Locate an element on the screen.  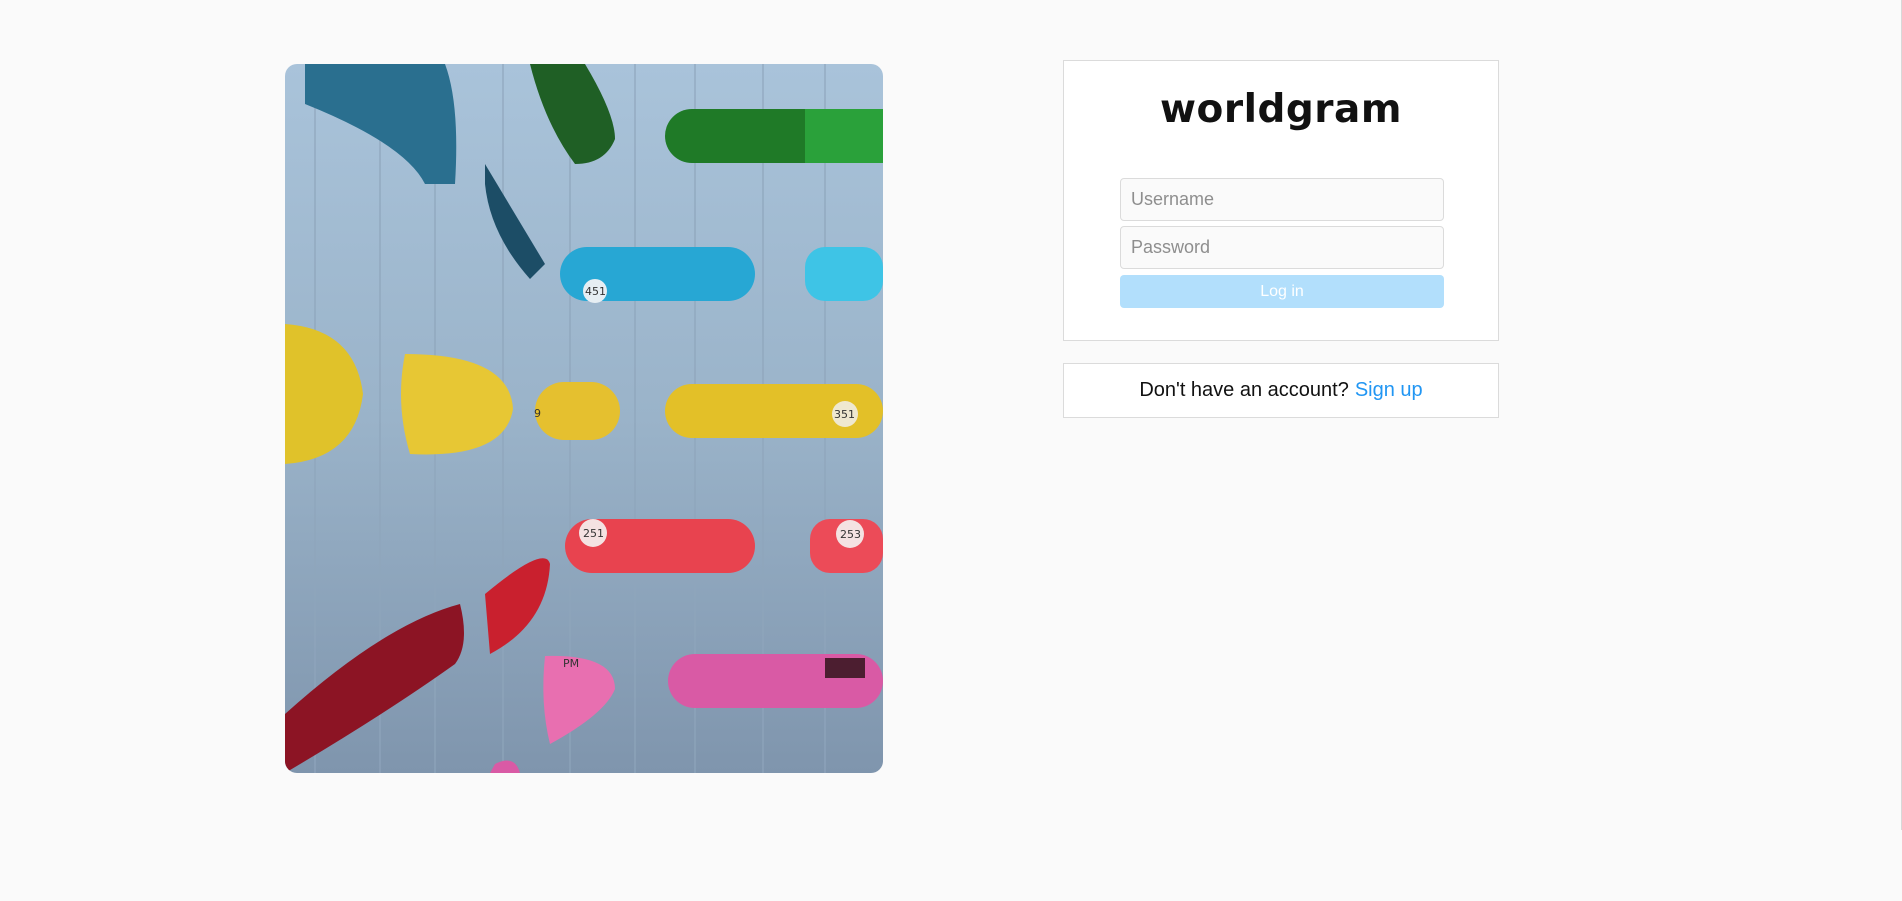
brand-logo: worldgram is located at coordinates (1281, 109).